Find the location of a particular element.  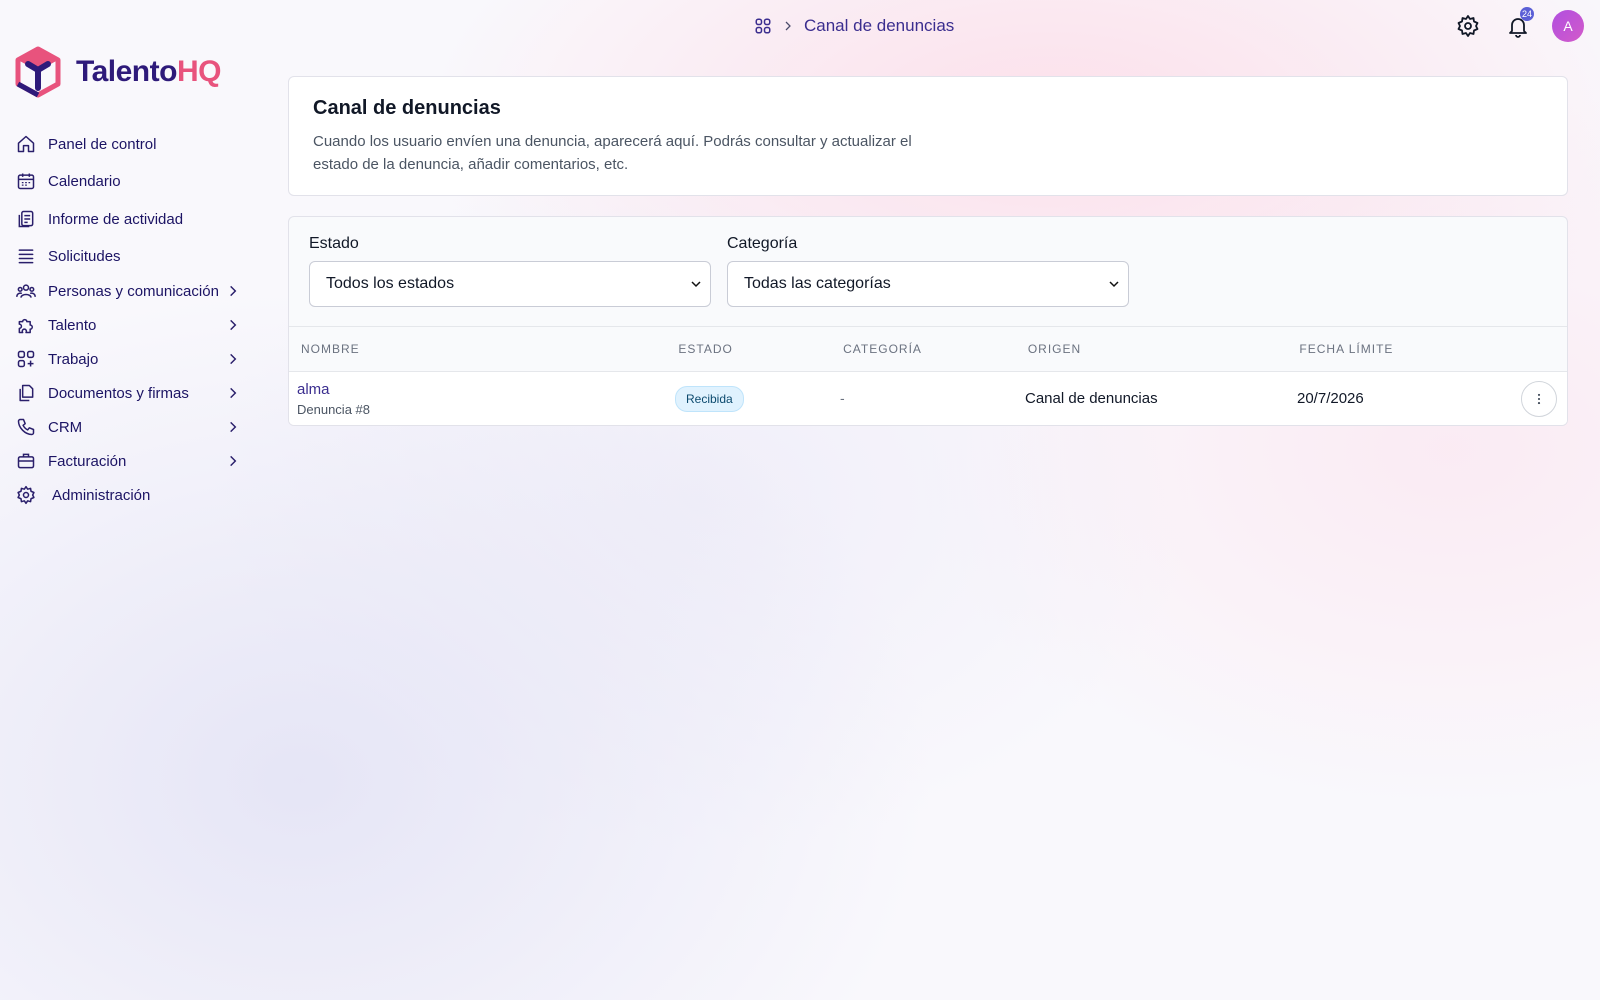

sidebar-item-panel-de-control: Panel de control is located at coordinates (130, 144).